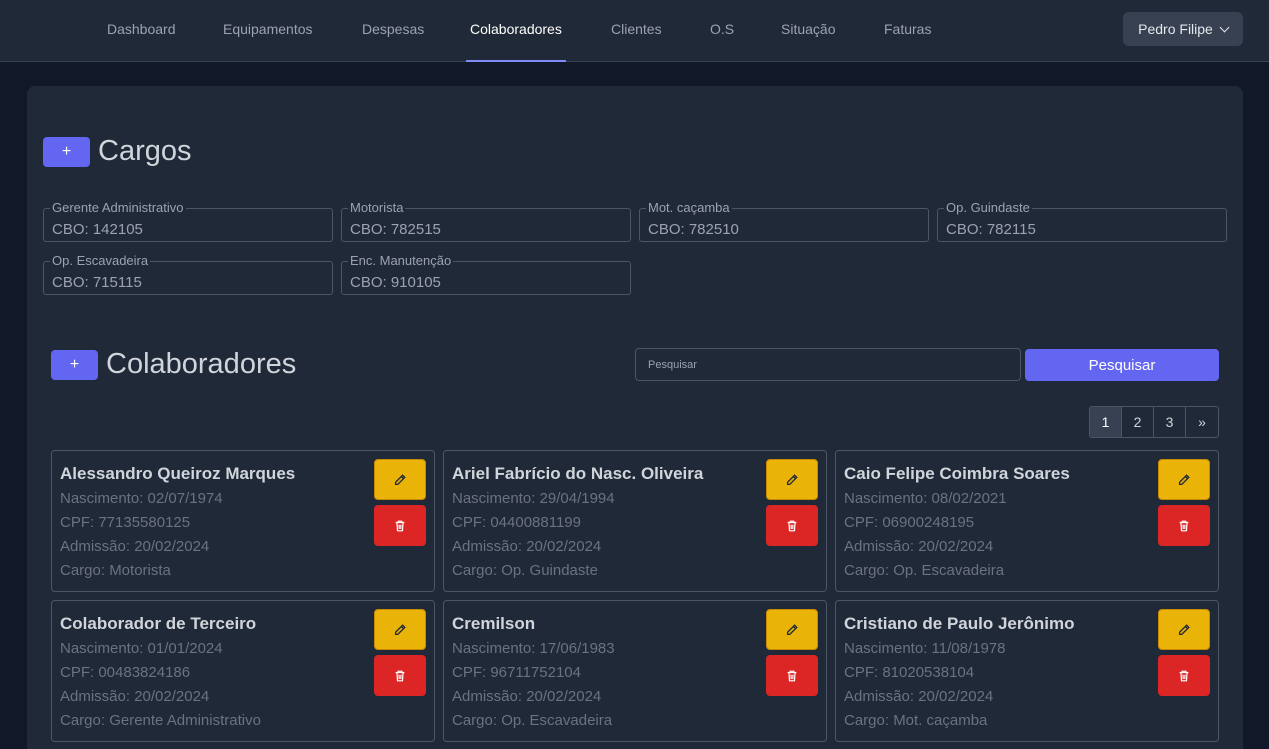 This screenshot has height=749, width=1269. What do you see at coordinates (141, 648) in the screenshot?
I see `colaborador-nascimento: Nascimento: 01/01/2024` at bounding box center [141, 648].